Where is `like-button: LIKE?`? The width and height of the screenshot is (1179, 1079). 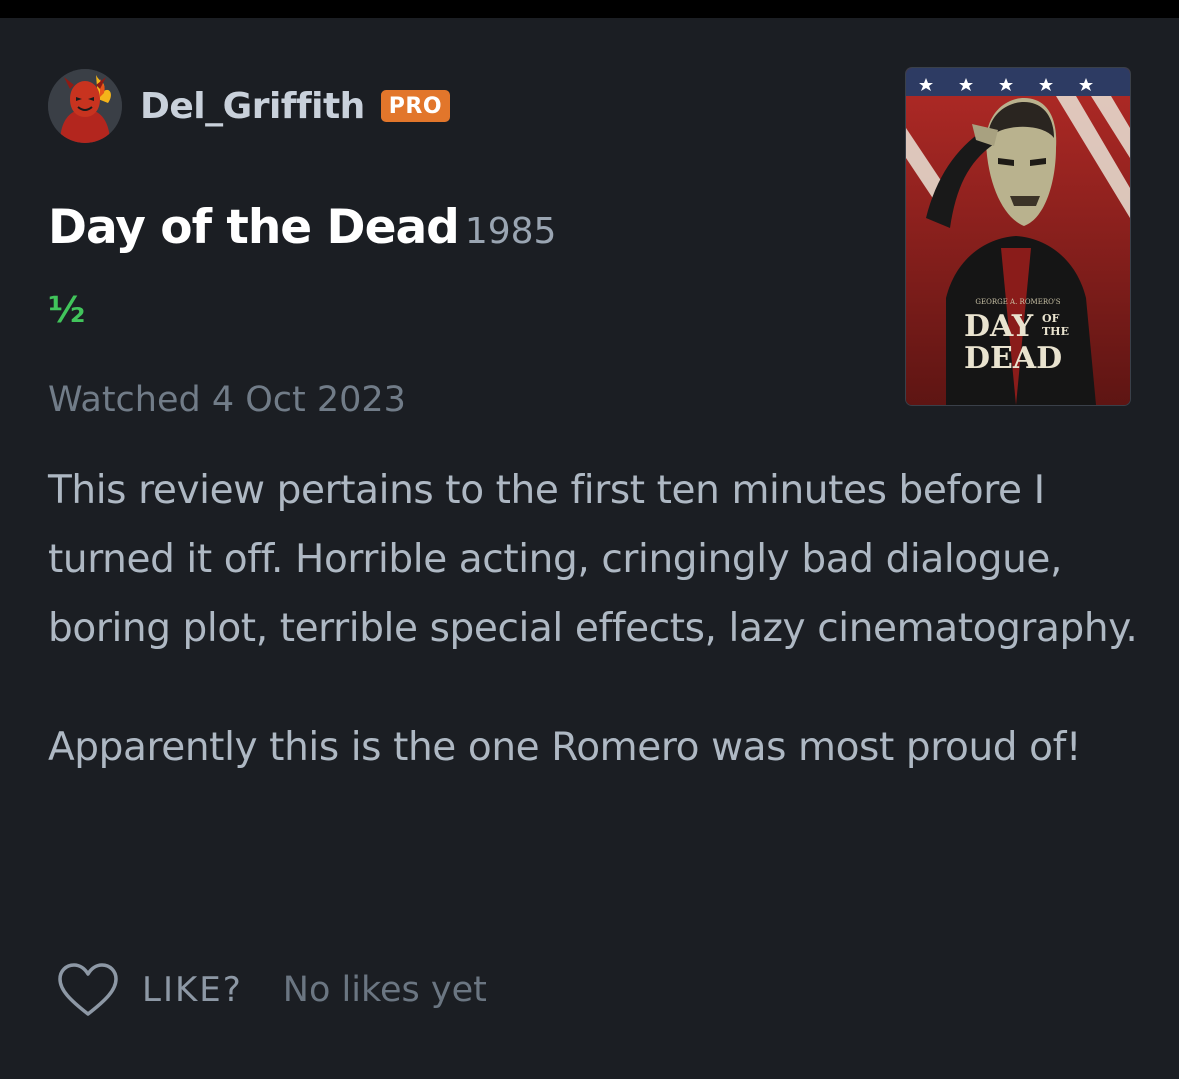
like-button: LIKE? is located at coordinates (192, 990).